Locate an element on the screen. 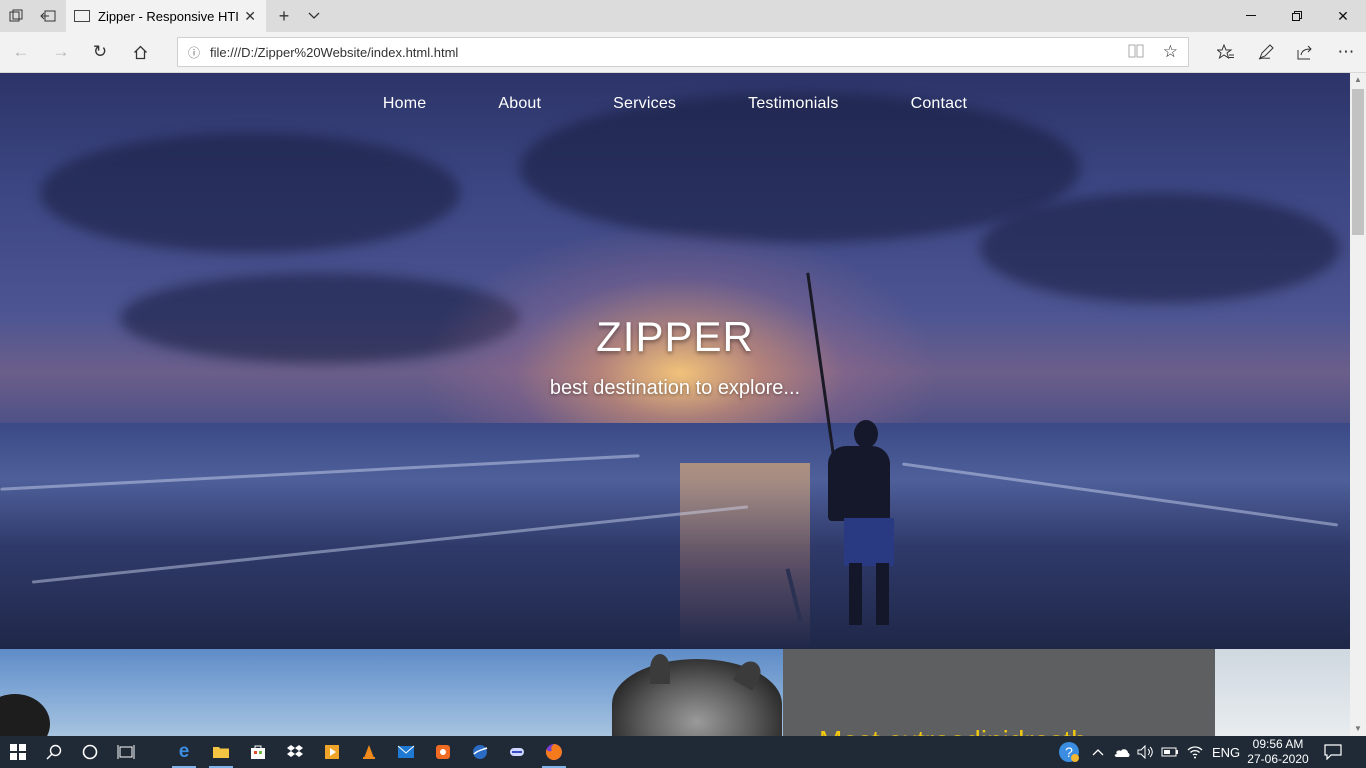 Image resolution: width=1366 pixels, height=768 pixels. nav-services: Services is located at coordinates (644, 104).